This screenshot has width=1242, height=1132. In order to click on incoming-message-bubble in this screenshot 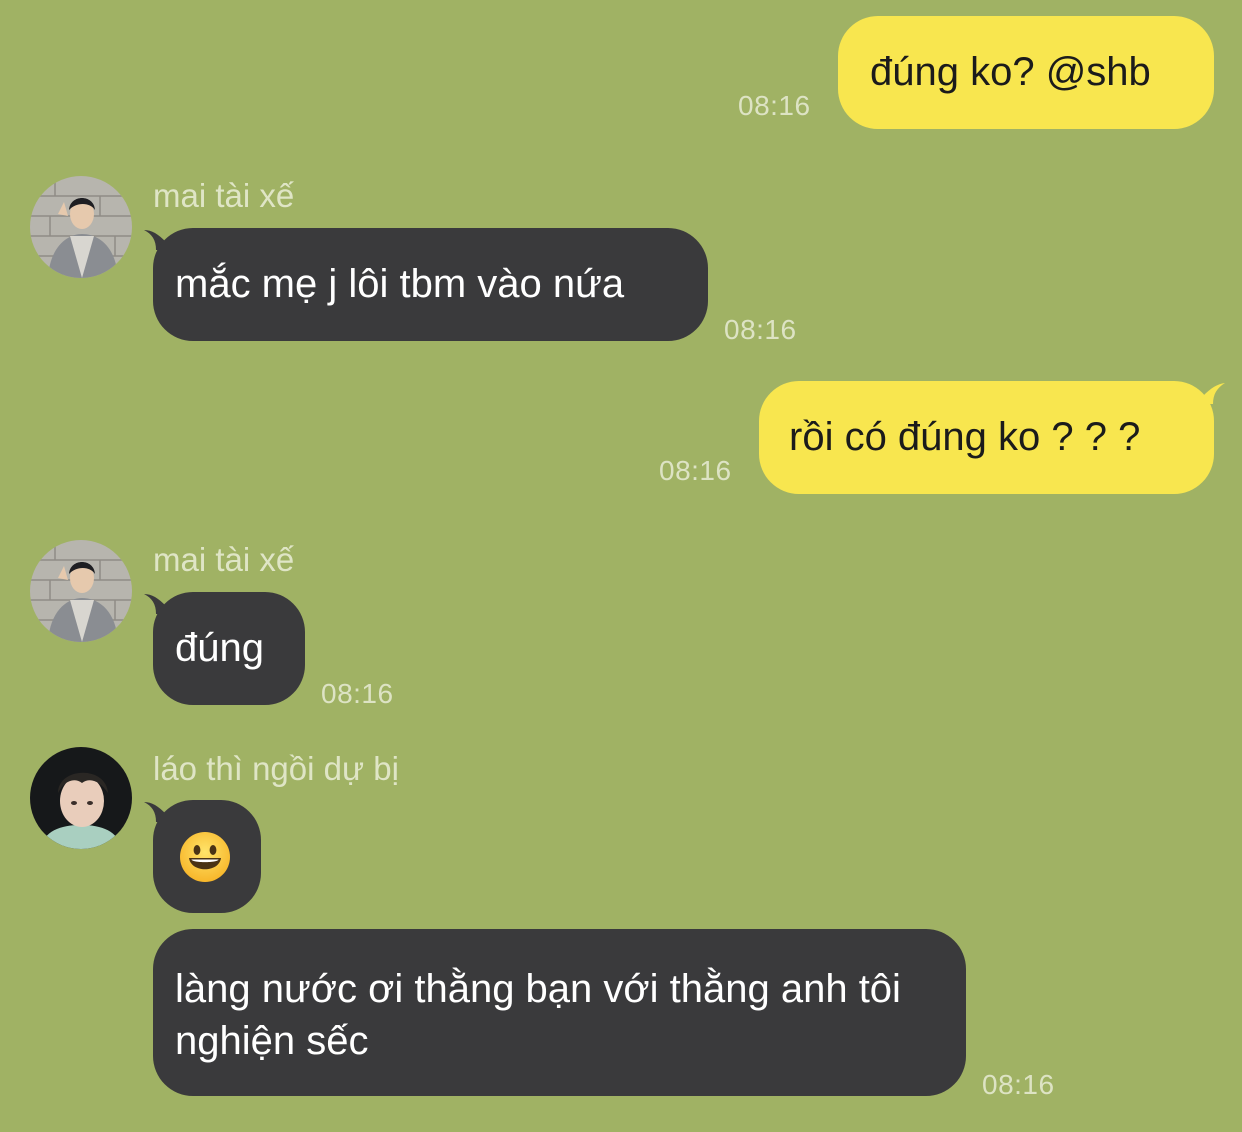, I will do `click(207, 856)`.